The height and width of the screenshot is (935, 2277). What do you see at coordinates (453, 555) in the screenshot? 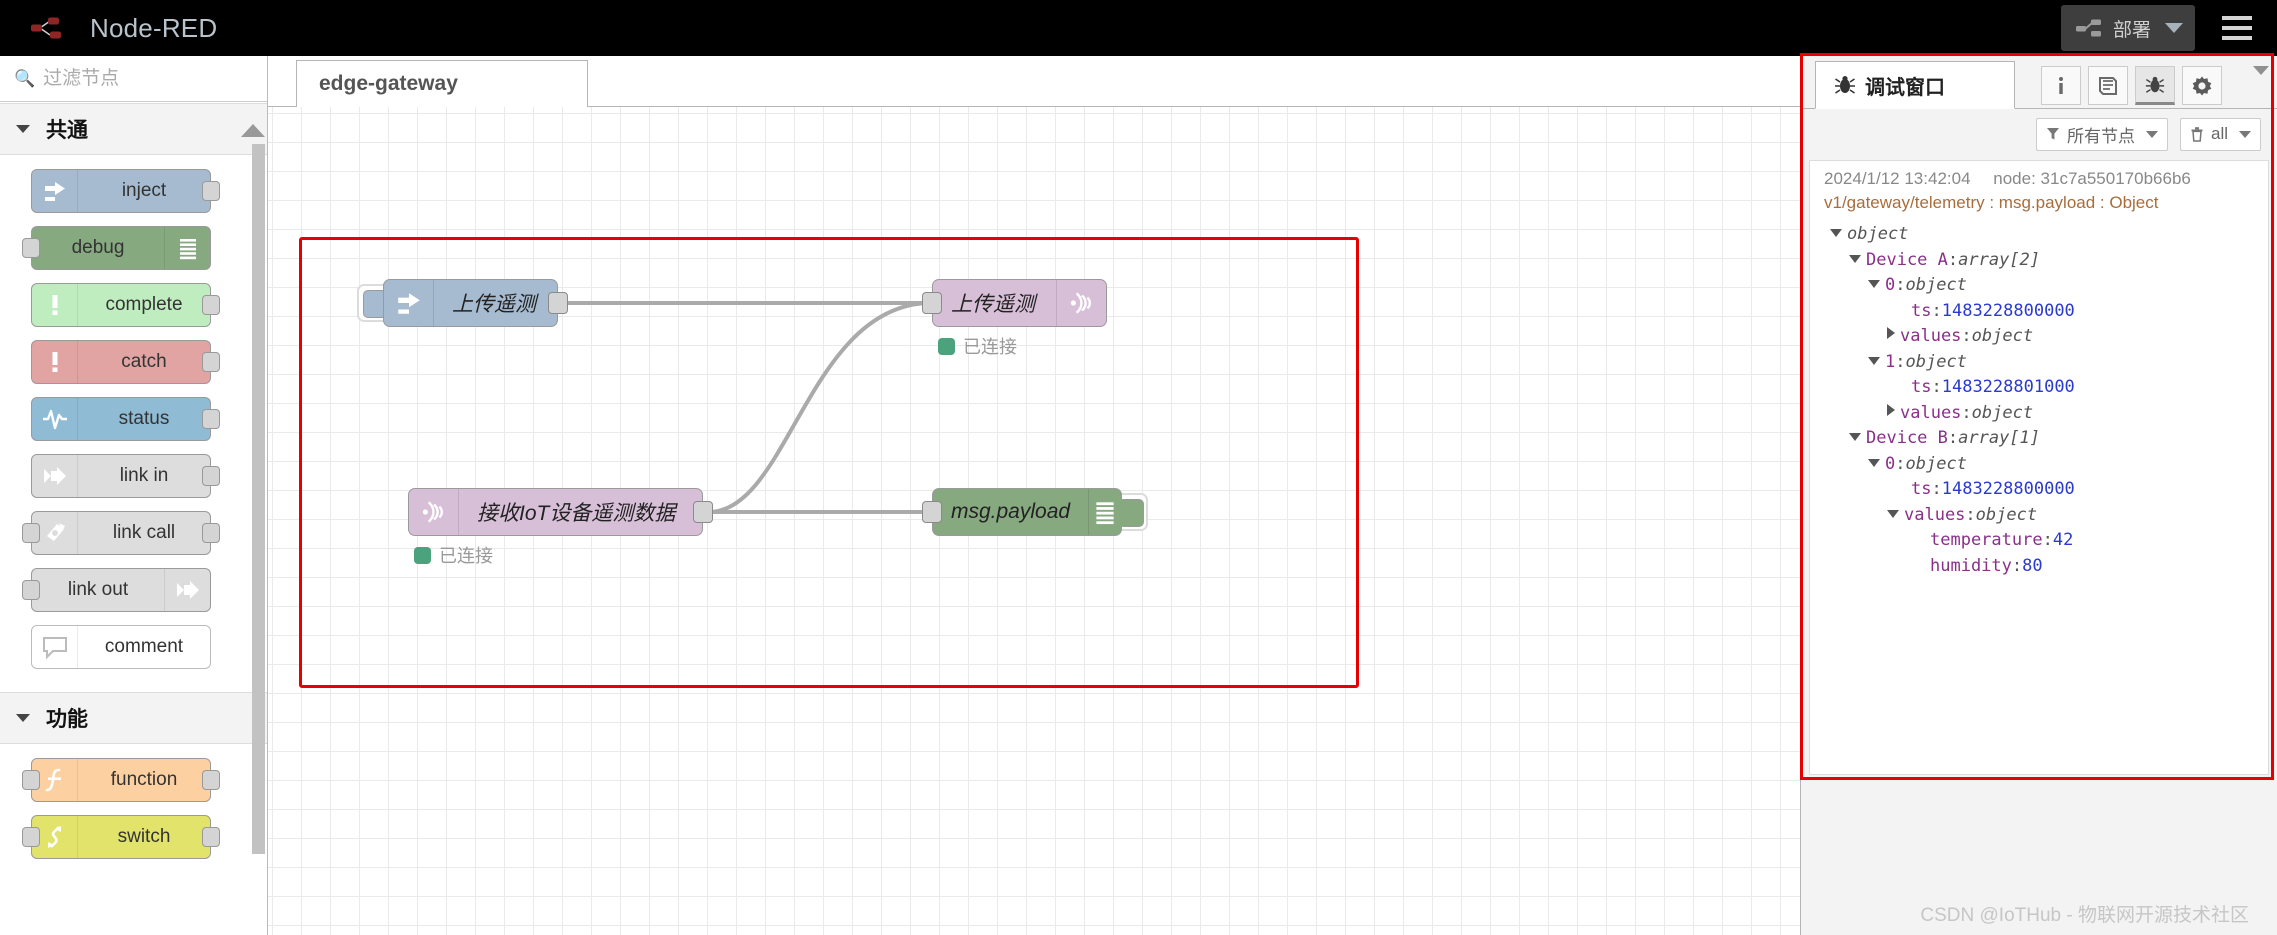
I see `flow-node-status: 已连接` at bounding box center [453, 555].